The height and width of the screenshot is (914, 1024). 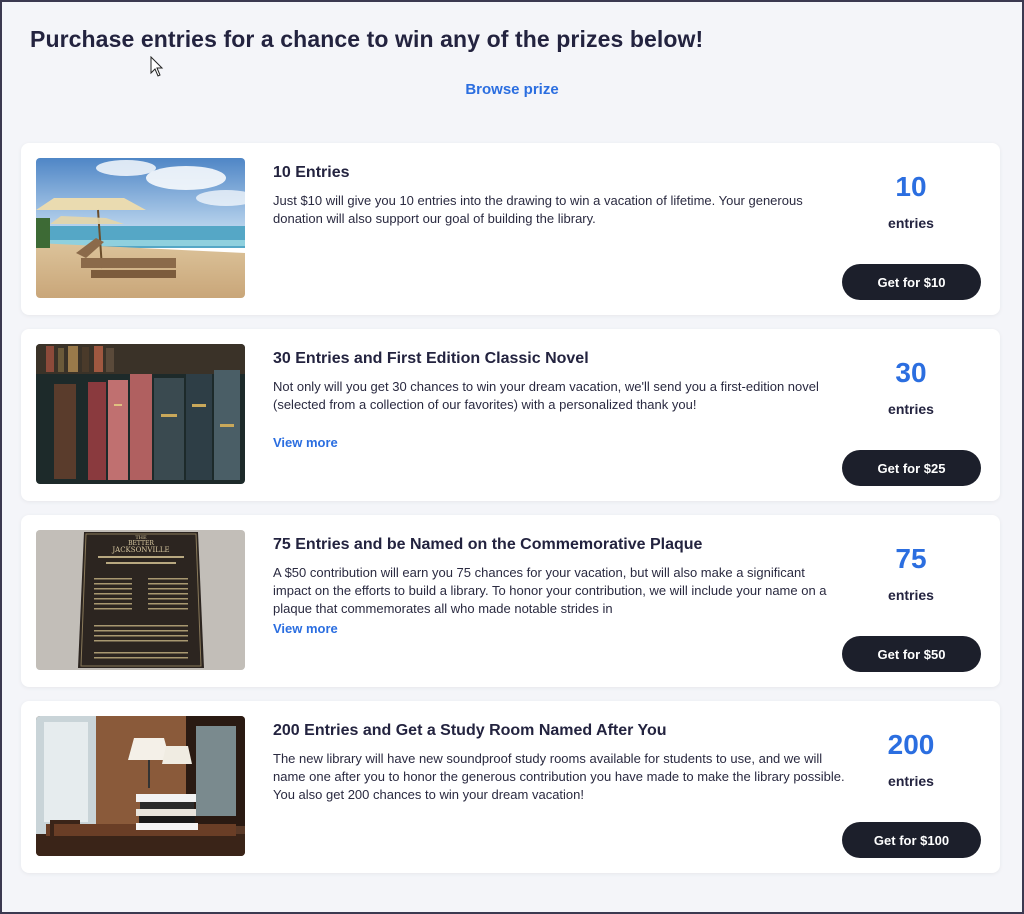 I want to click on get-for-25-button: Get for $25, so click(x=911, y=468).